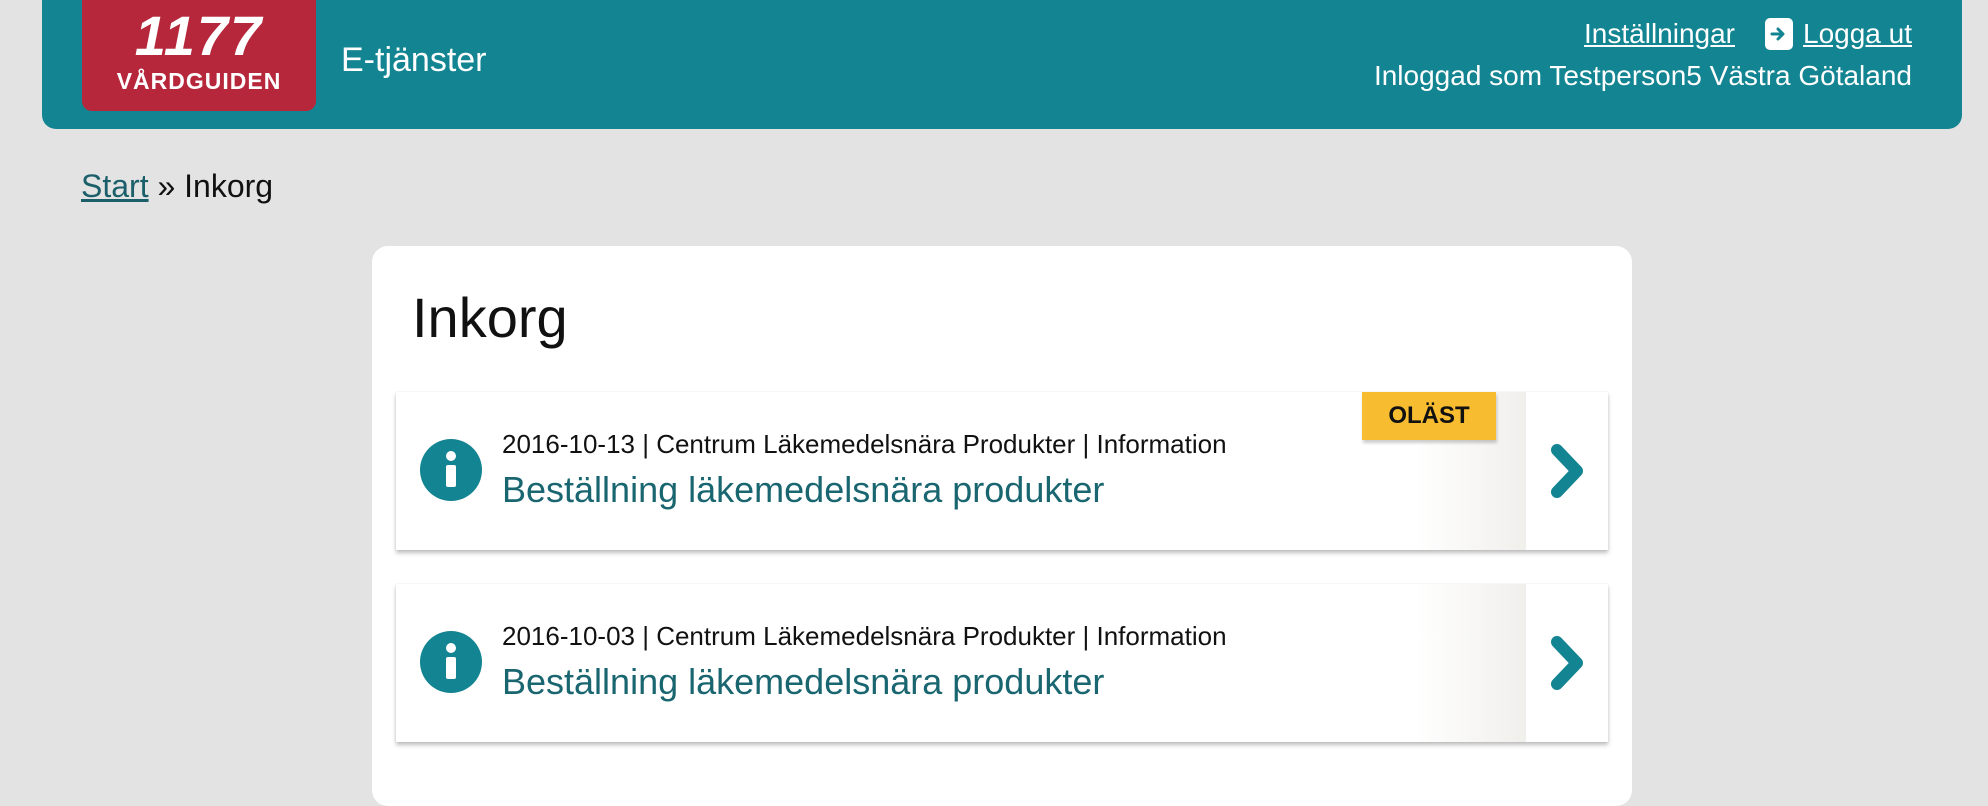  I want to click on settings-link: Inställningar, so click(1659, 34).